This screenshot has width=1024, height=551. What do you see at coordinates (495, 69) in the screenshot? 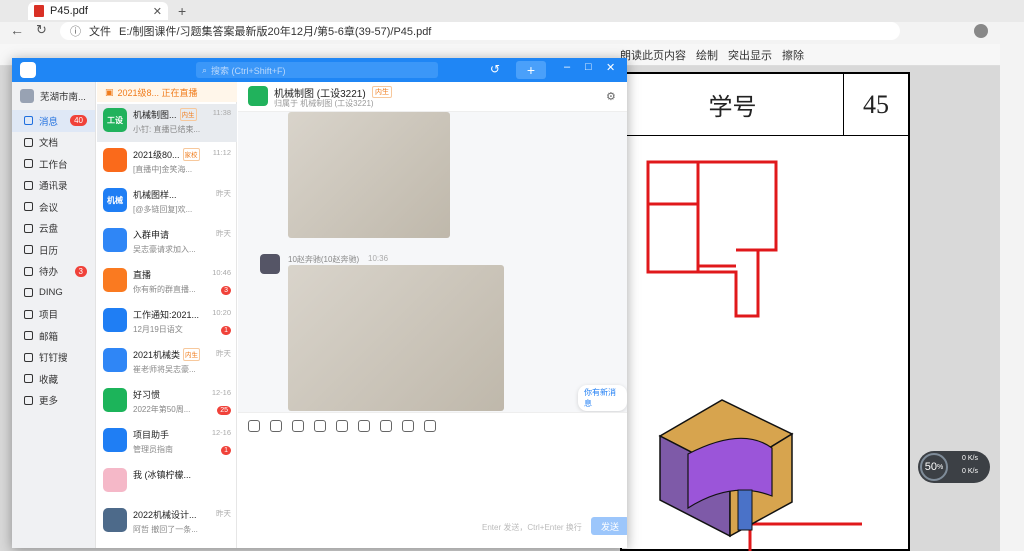
I see `history-icon: ↺` at bounding box center [495, 69].